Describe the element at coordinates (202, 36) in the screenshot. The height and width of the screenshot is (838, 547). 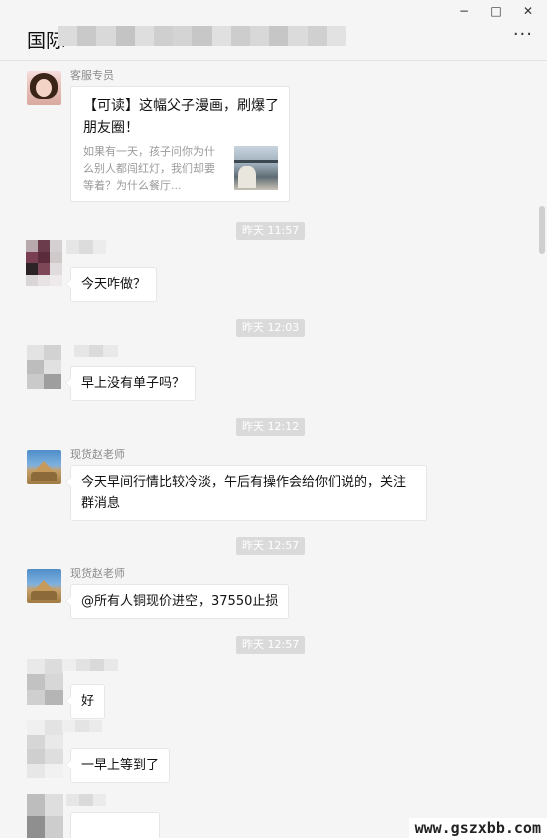
I see `title-redaction` at that location.